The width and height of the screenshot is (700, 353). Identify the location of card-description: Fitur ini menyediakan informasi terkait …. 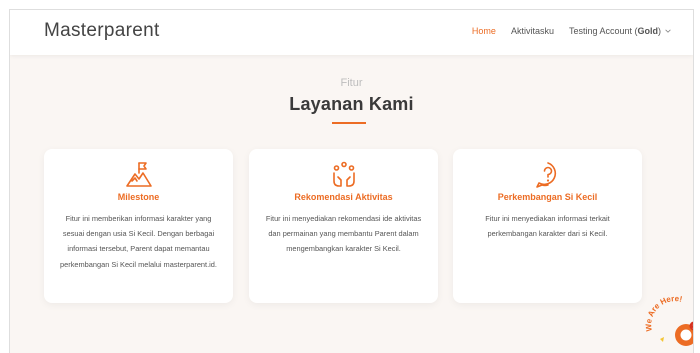
(547, 226).